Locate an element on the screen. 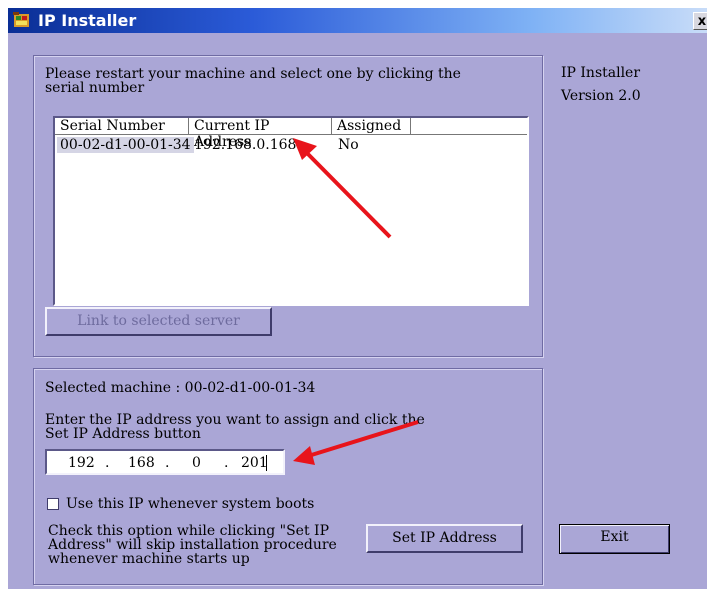  ip-octet-3: 0 is located at coordinates (196, 463).